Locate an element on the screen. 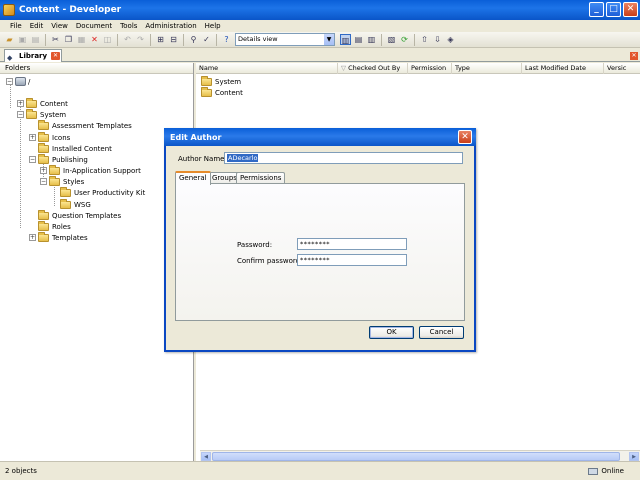 The image size is (640, 480). check-out-icon: ⇩ is located at coordinates (437, 39).